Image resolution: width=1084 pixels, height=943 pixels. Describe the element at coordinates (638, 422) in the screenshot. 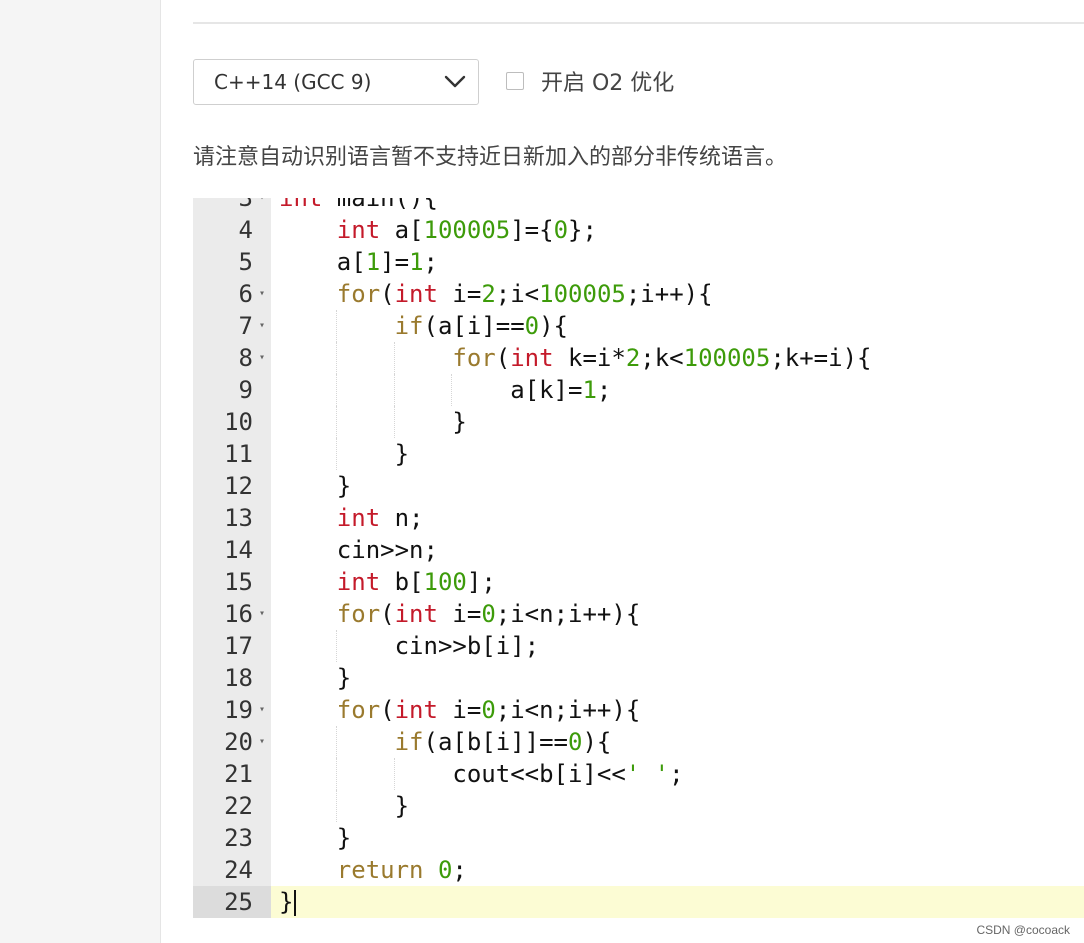

I see `code-line: 10 }` at that location.